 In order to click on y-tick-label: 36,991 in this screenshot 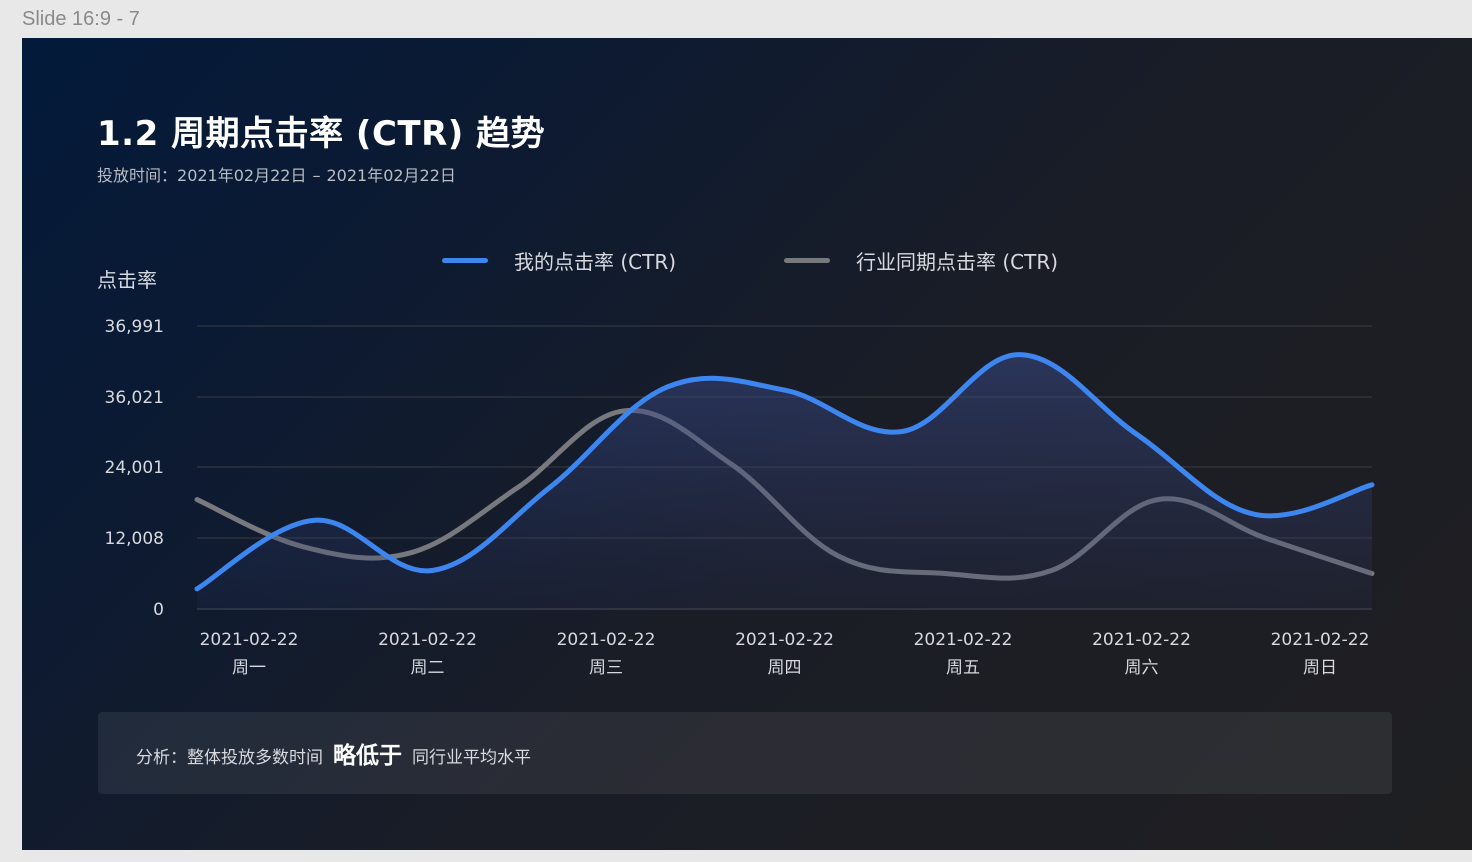, I will do `click(134, 327)`.